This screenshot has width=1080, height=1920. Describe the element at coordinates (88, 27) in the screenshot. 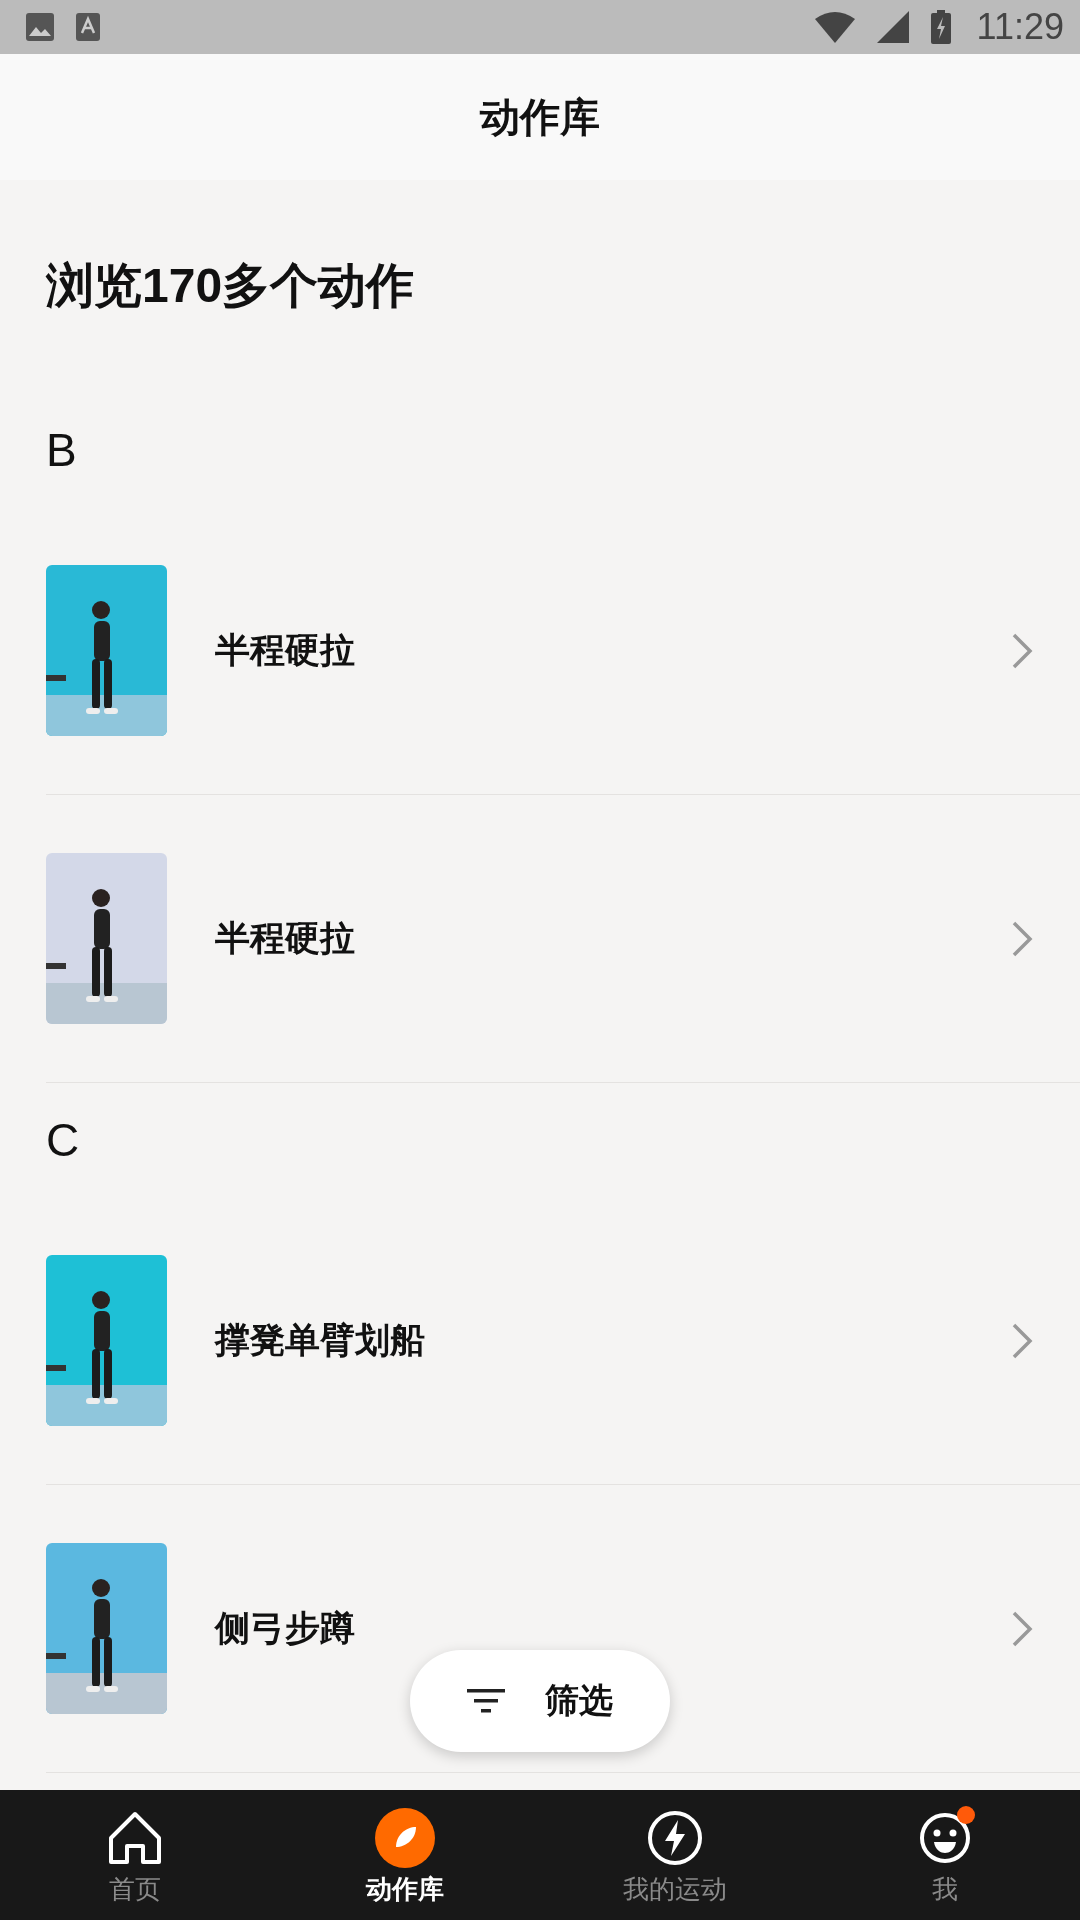

I see `font-icon` at that location.